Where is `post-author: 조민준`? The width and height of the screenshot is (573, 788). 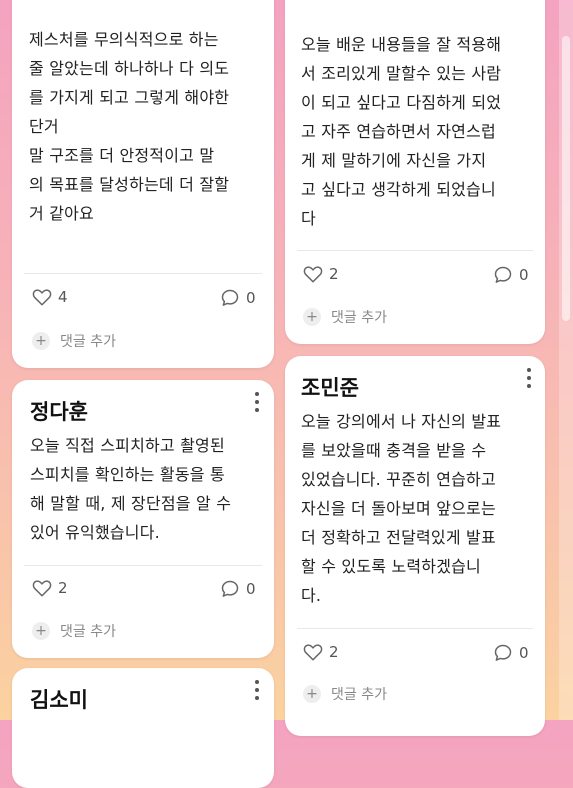 post-author: 조민준 is located at coordinates (330, 388).